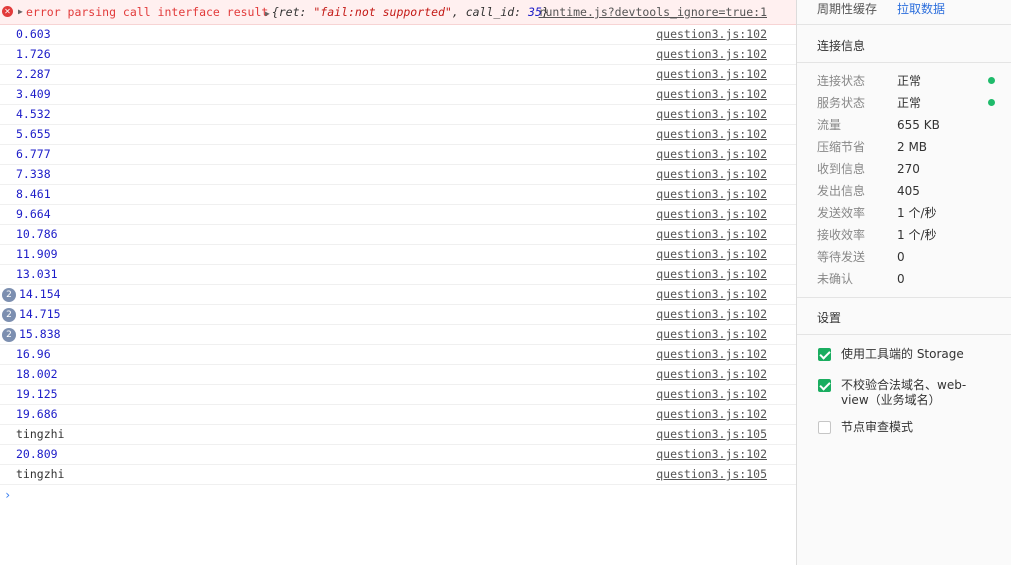 The width and height of the screenshot is (1011, 565). What do you see at coordinates (904, 62) in the screenshot?
I see `divider` at bounding box center [904, 62].